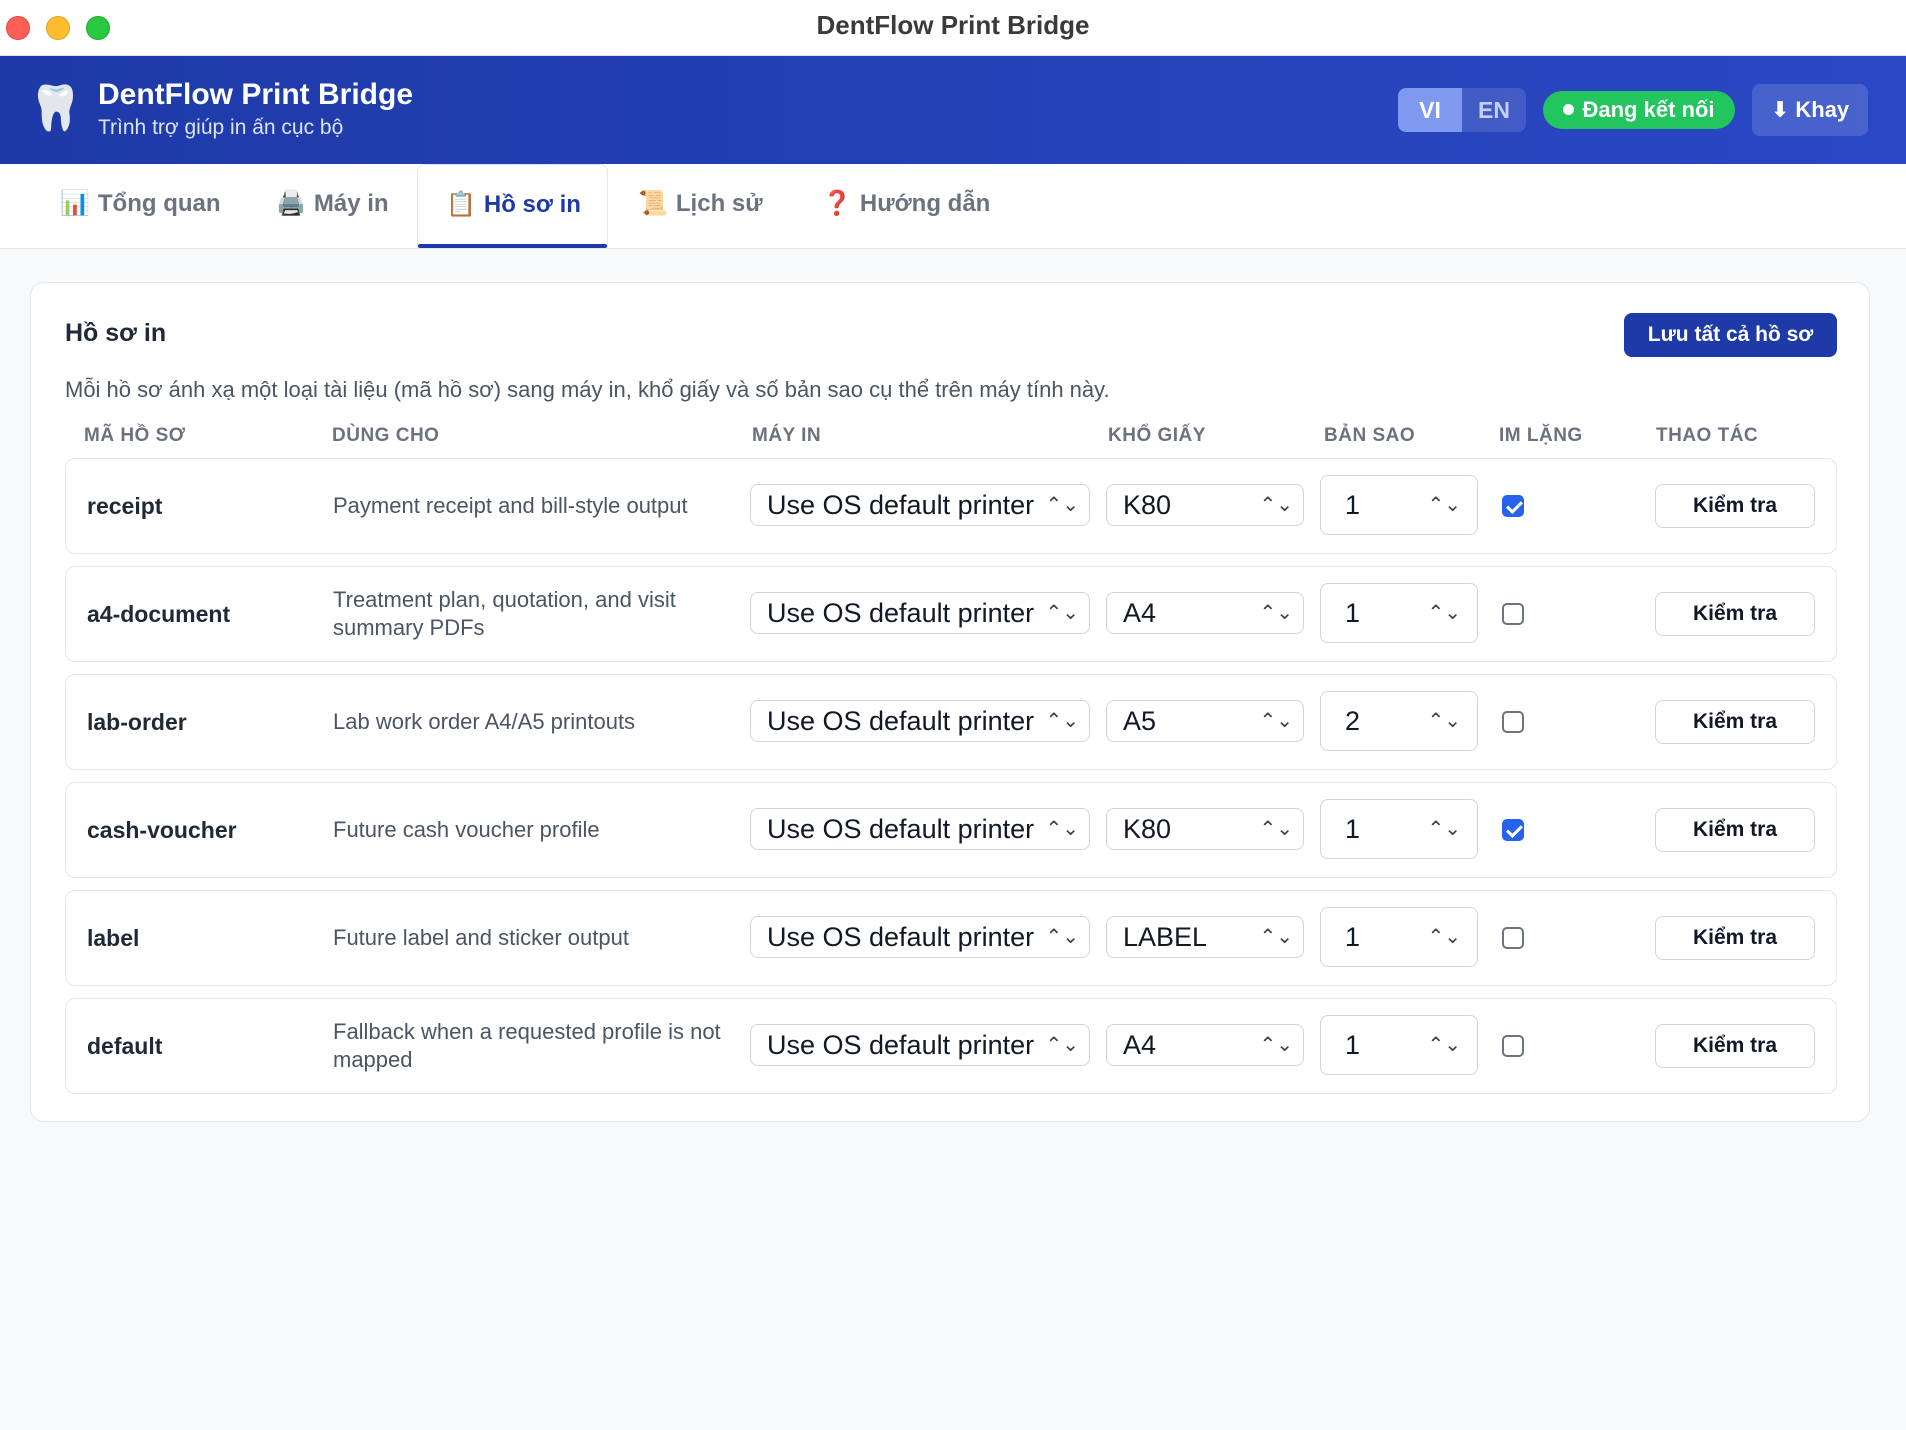 The width and height of the screenshot is (1906, 1430). Describe the element at coordinates (137, 722) in the screenshot. I see `profile-code: lab-order` at that location.